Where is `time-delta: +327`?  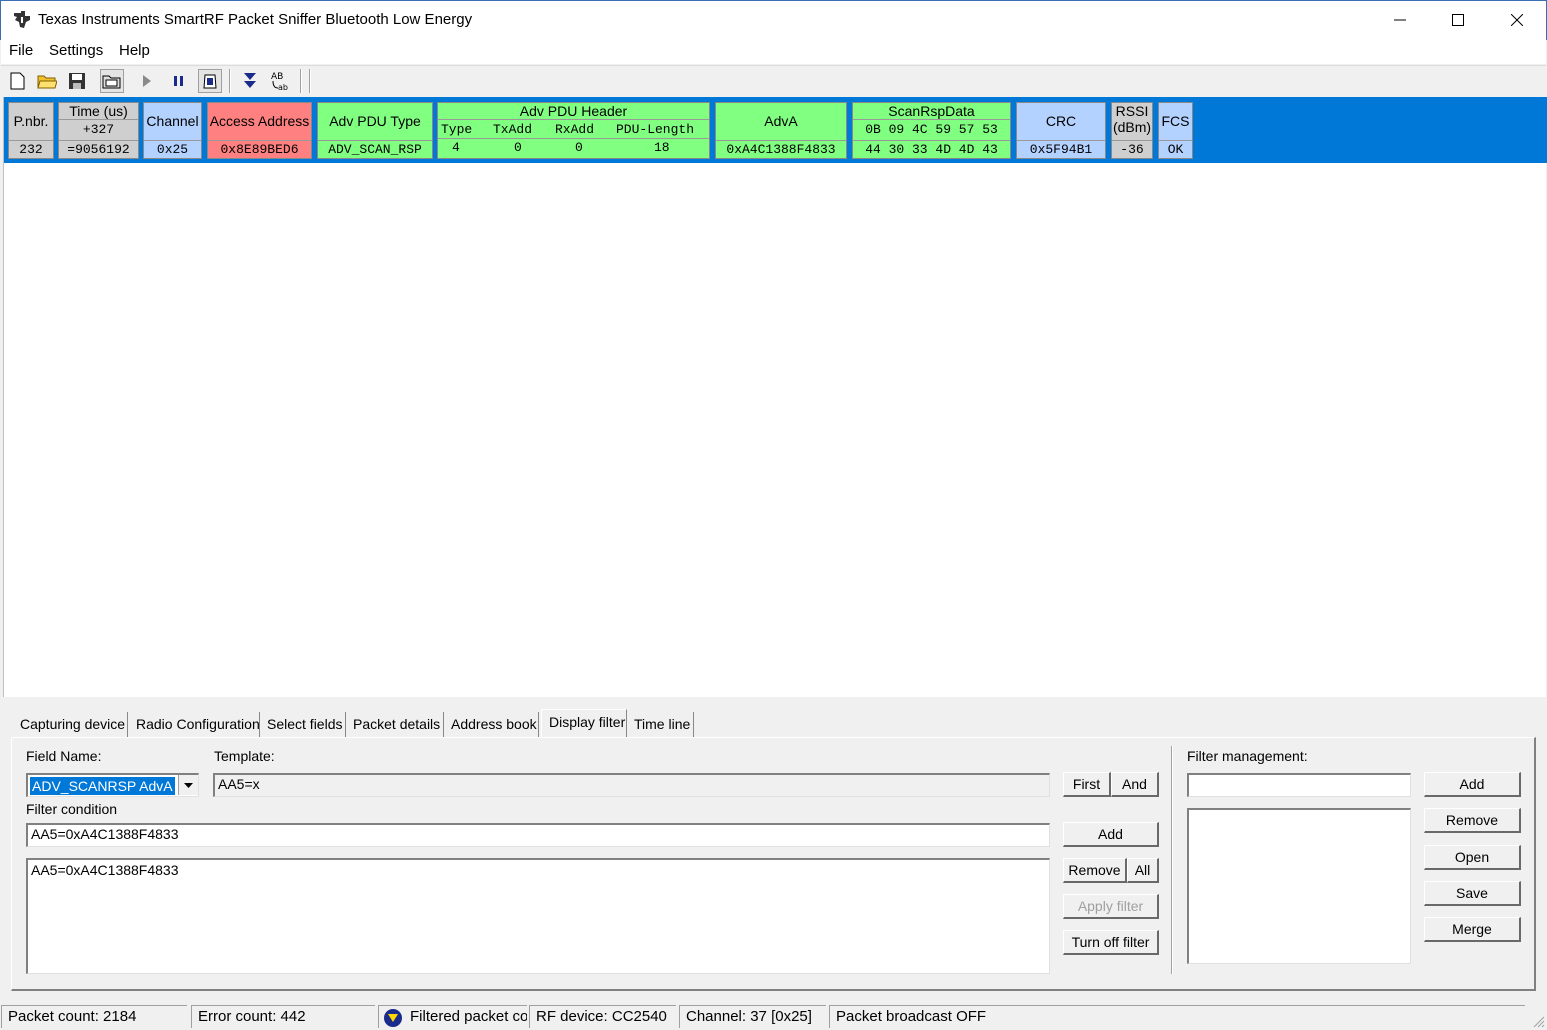 time-delta: +327 is located at coordinates (98, 129).